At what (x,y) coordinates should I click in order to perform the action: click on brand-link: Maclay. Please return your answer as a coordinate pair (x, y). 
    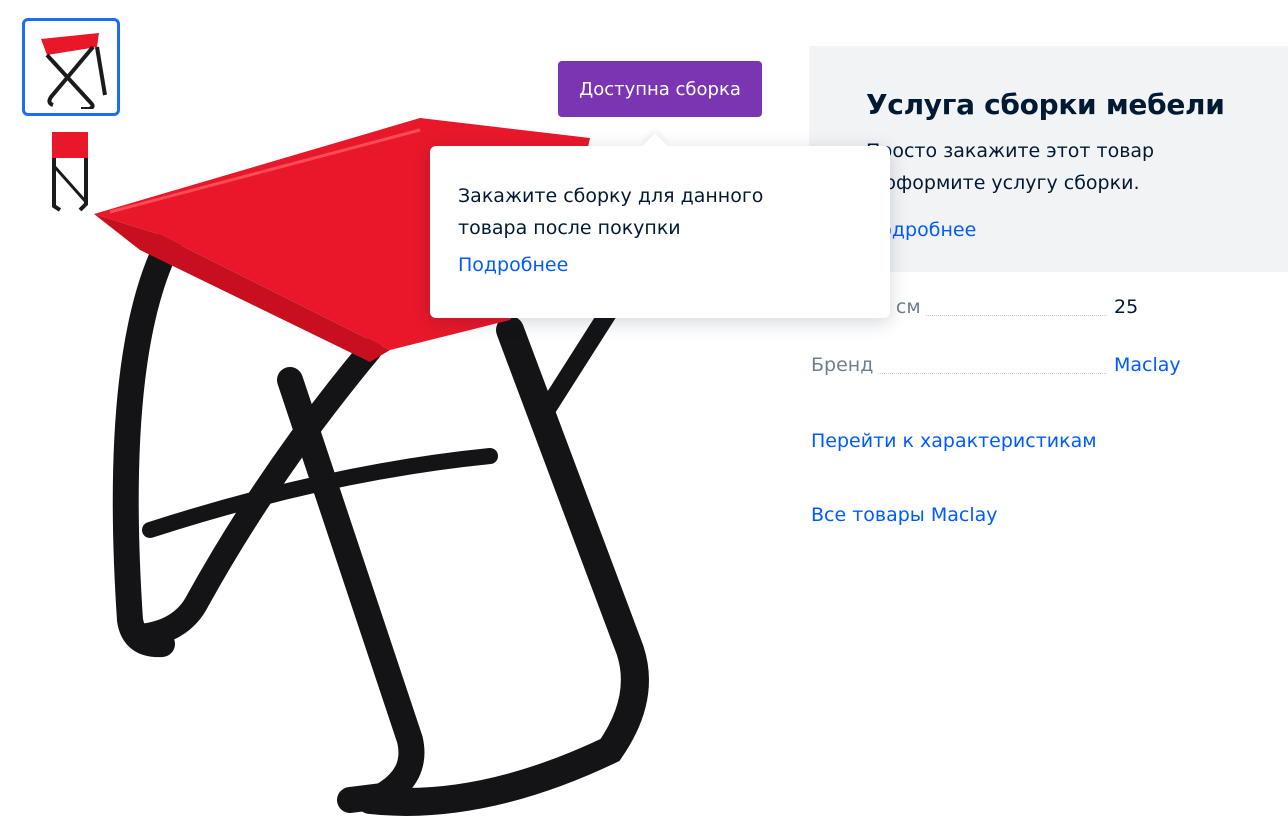
    Looking at the image, I should click on (1147, 365).